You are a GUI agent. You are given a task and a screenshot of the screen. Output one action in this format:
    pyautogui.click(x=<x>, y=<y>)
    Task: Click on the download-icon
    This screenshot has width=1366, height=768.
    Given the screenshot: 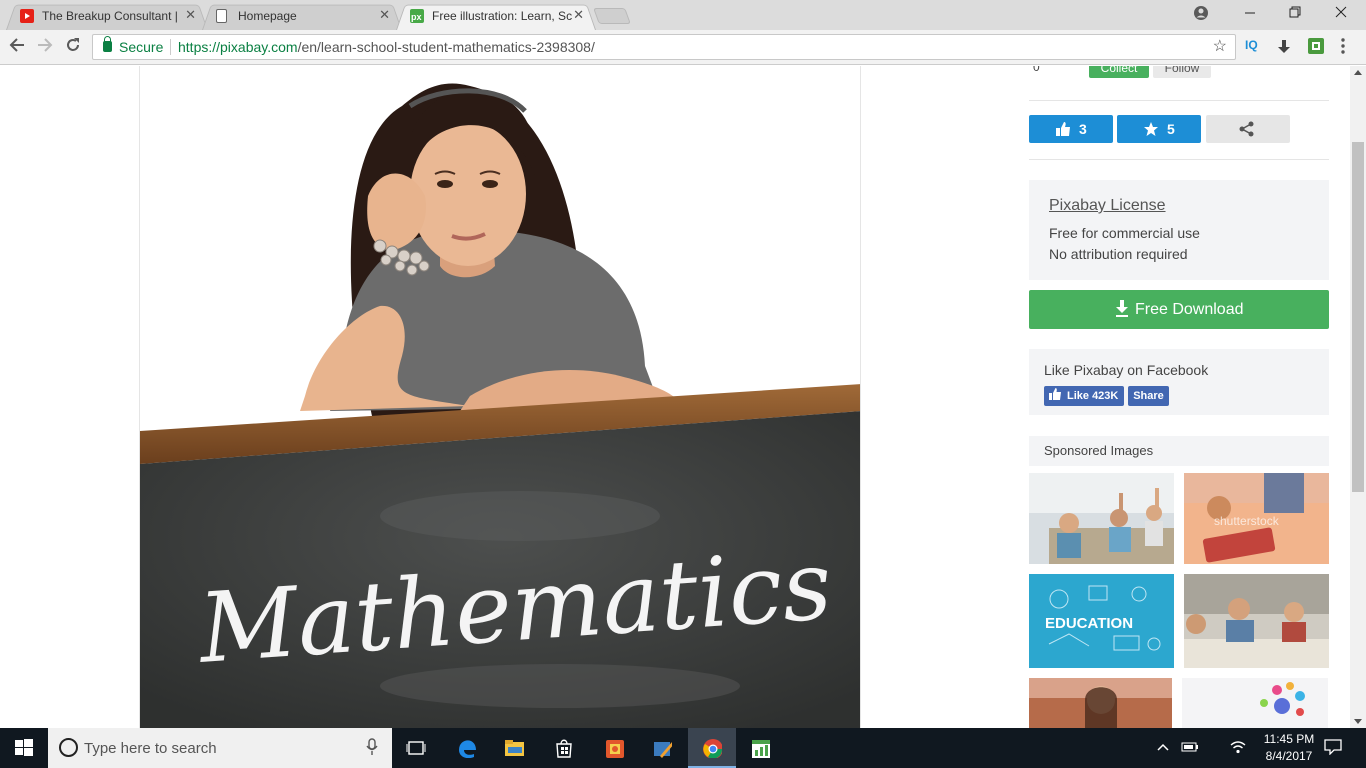 What is the action you would take?
    pyautogui.click(x=1122, y=311)
    